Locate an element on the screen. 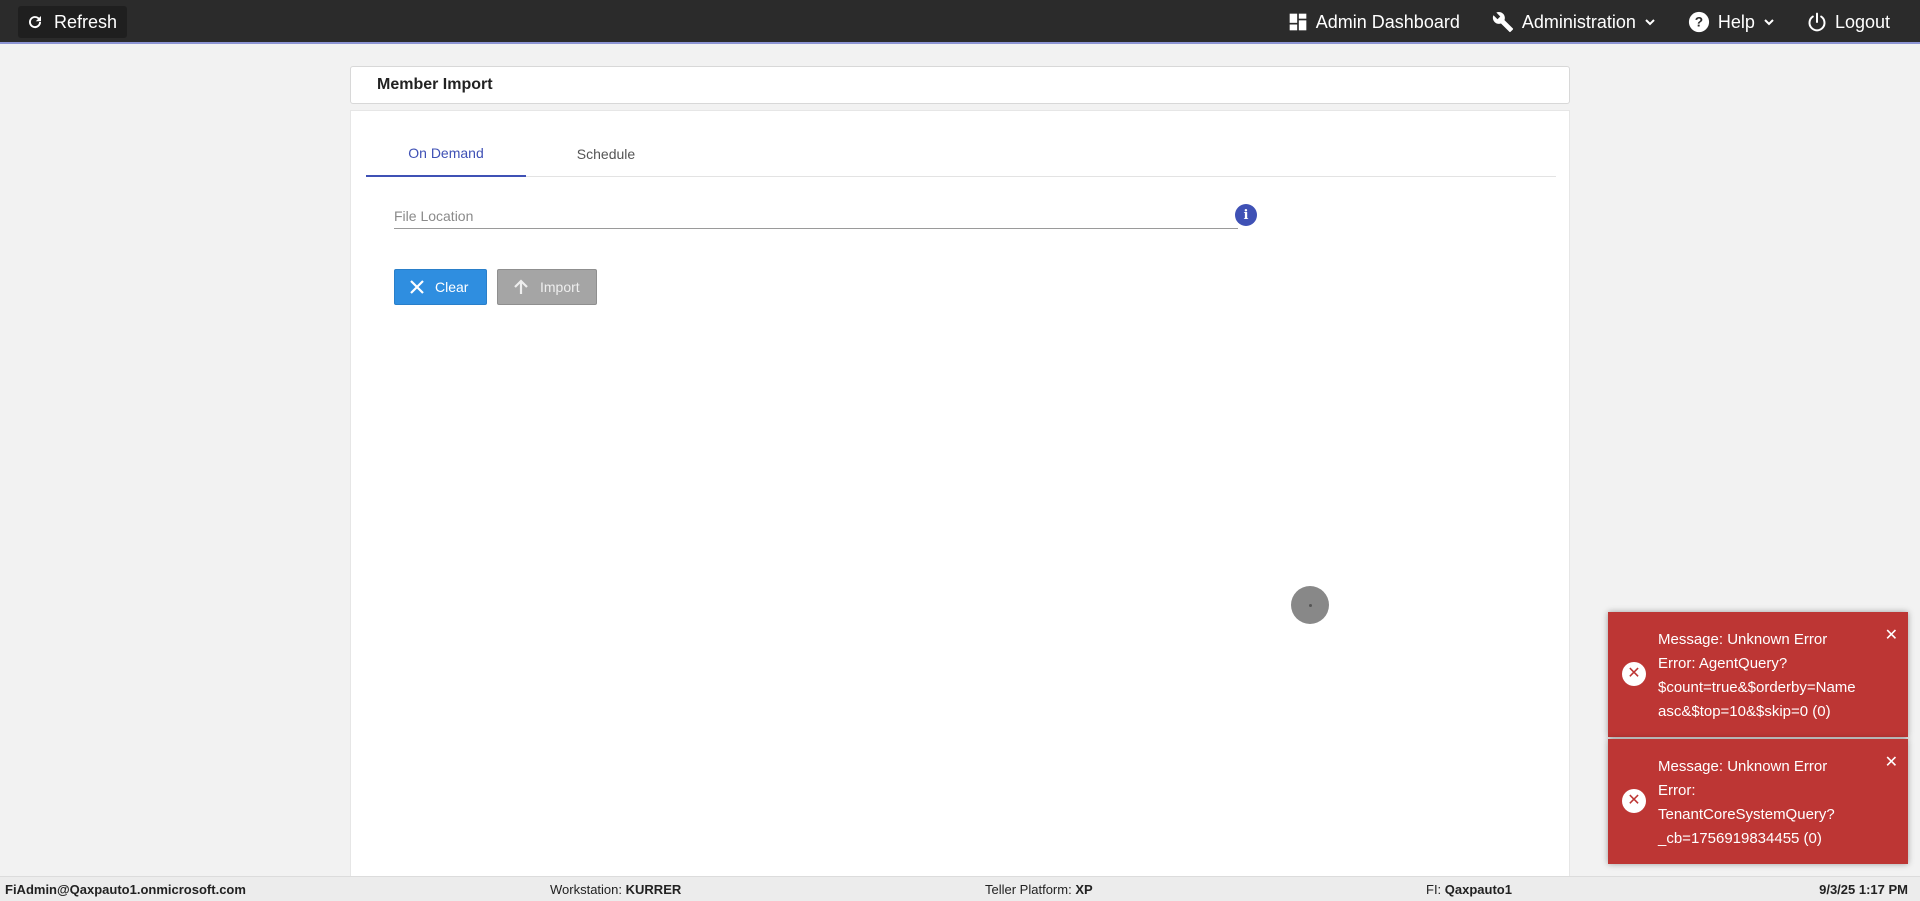 This screenshot has height=901, width=1920. tab-schedule: Schedule is located at coordinates (606, 154).